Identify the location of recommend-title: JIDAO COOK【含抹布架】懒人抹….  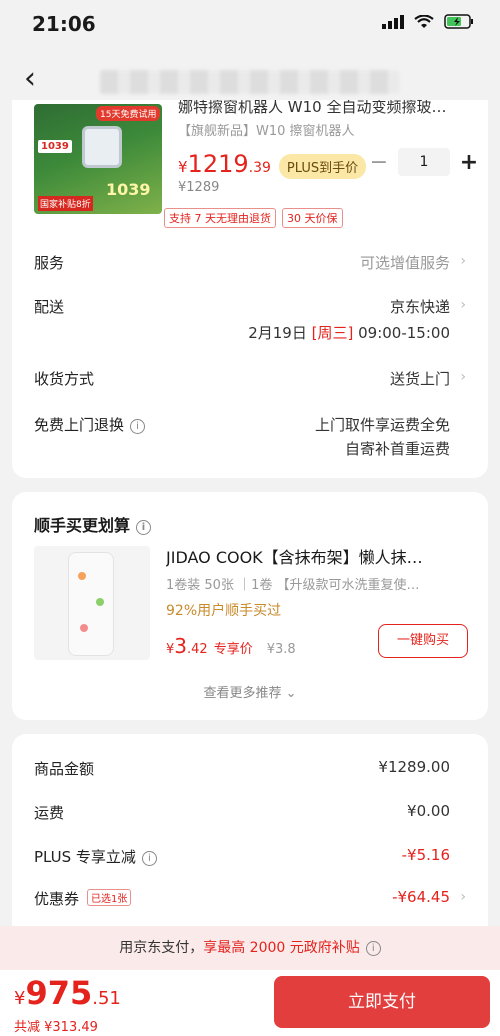
(316, 556).